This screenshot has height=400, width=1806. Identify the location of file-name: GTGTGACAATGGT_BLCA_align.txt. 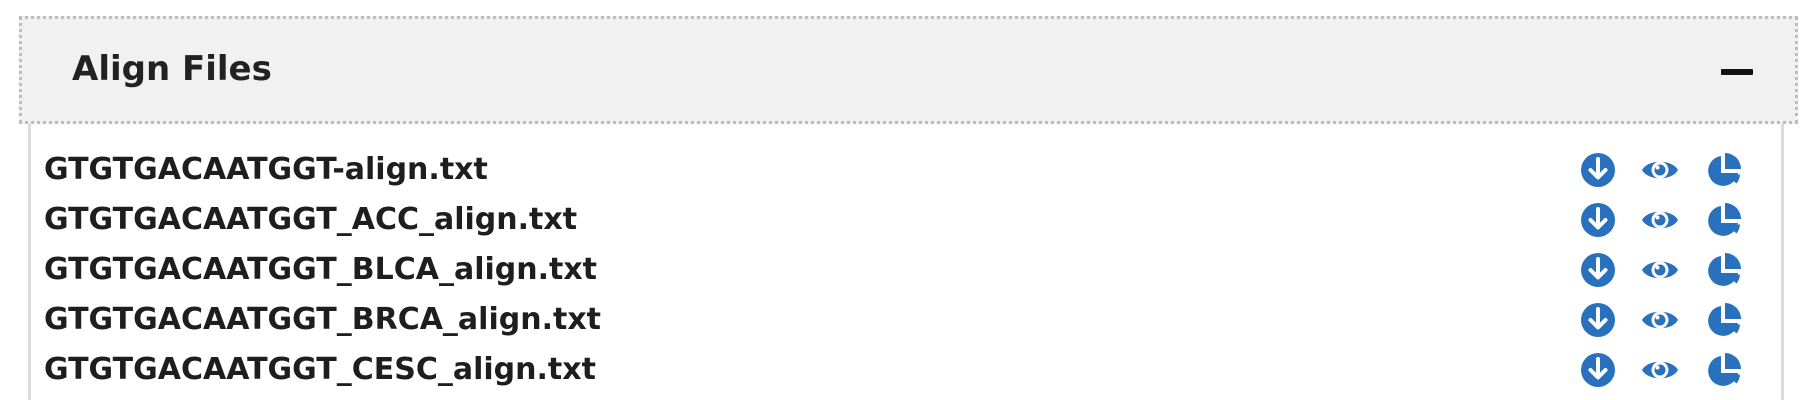
(320, 270).